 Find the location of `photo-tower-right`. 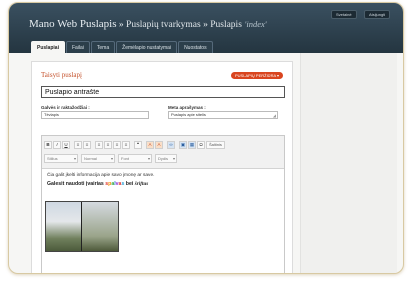

photo-tower-right is located at coordinates (100, 226).